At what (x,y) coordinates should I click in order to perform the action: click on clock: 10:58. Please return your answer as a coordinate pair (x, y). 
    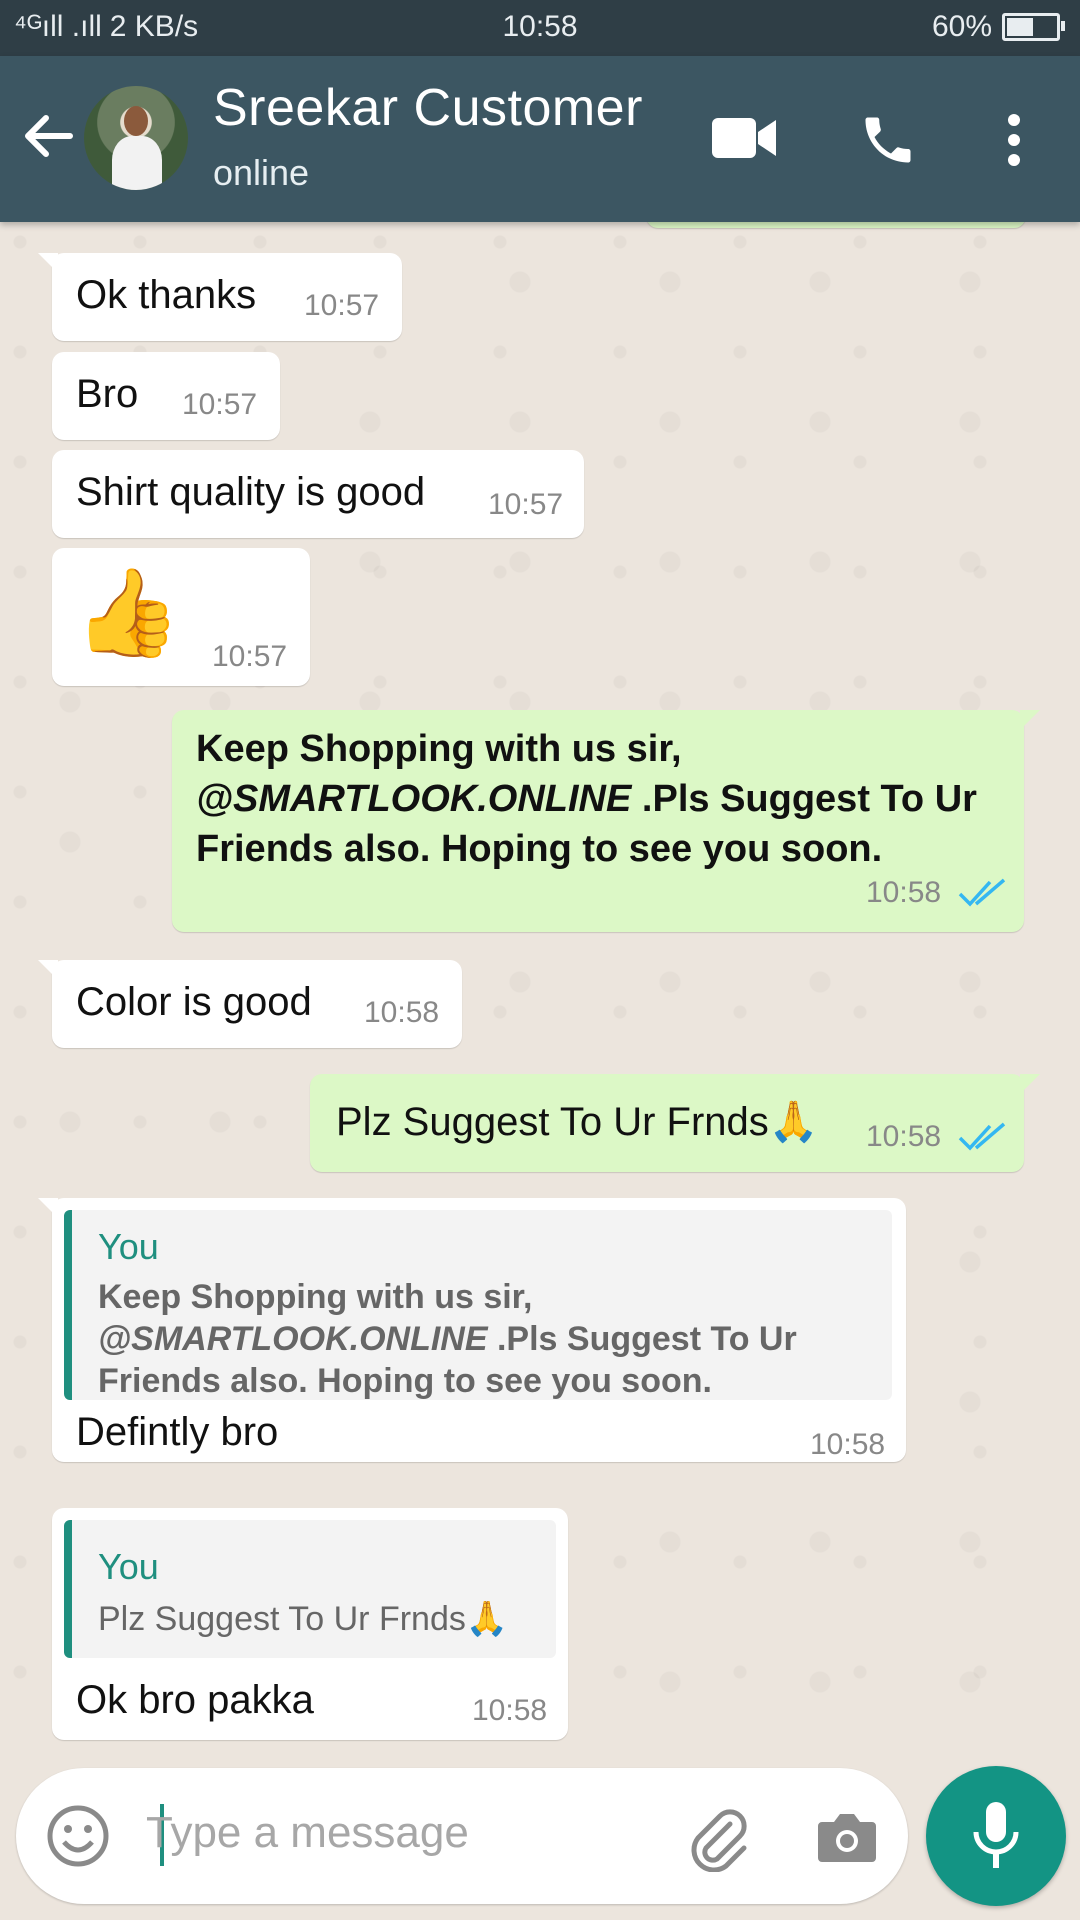
    Looking at the image, I should click on (540, 26).